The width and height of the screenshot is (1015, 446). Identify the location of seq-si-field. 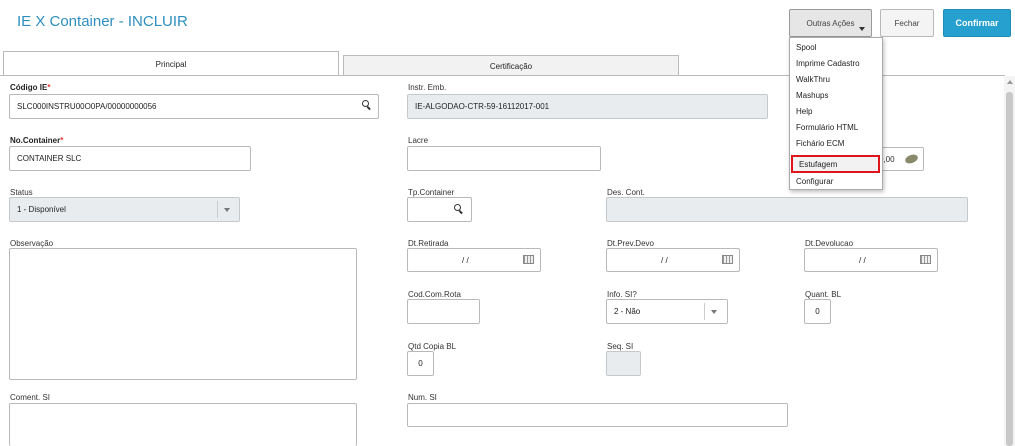
(623, 363).